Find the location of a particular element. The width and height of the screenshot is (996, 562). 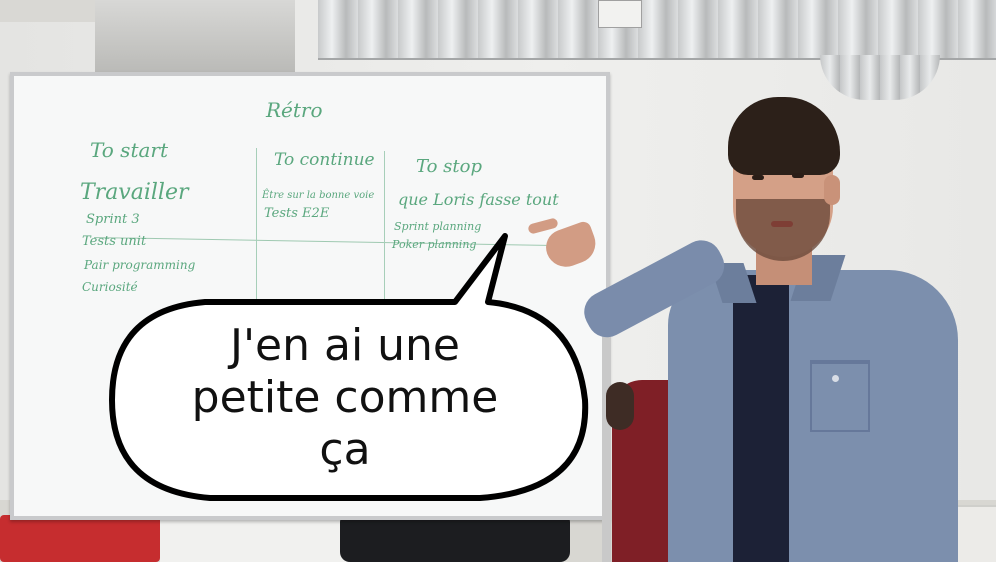

stop-item: Poker planning is located at coordinates (434, 244).